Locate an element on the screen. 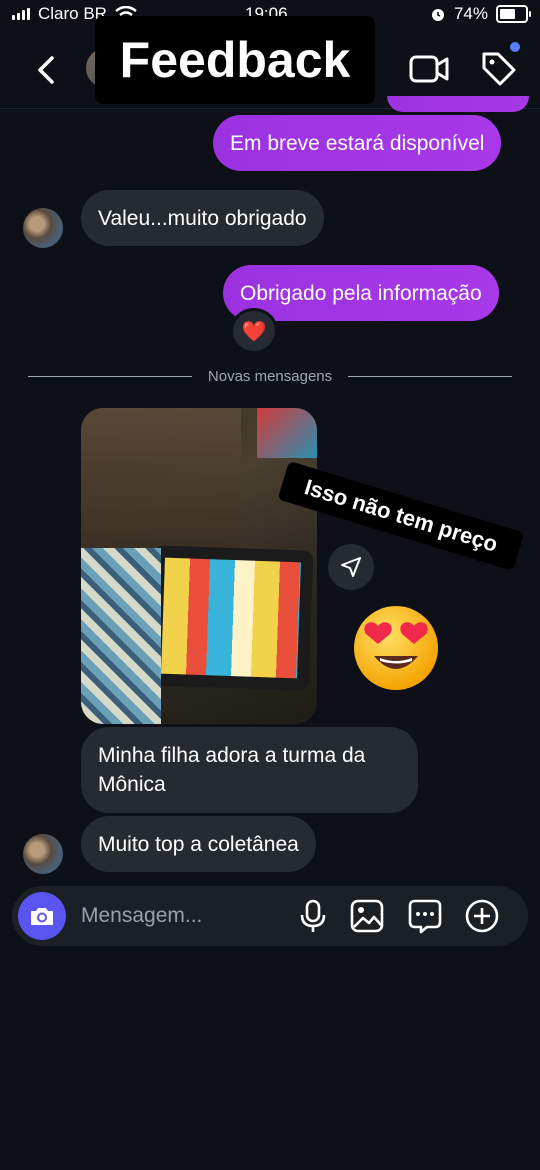 Image resolution: width=540 pixels, height=1170 pixels. tablet-in-photo is located at coordinates (231, 618).